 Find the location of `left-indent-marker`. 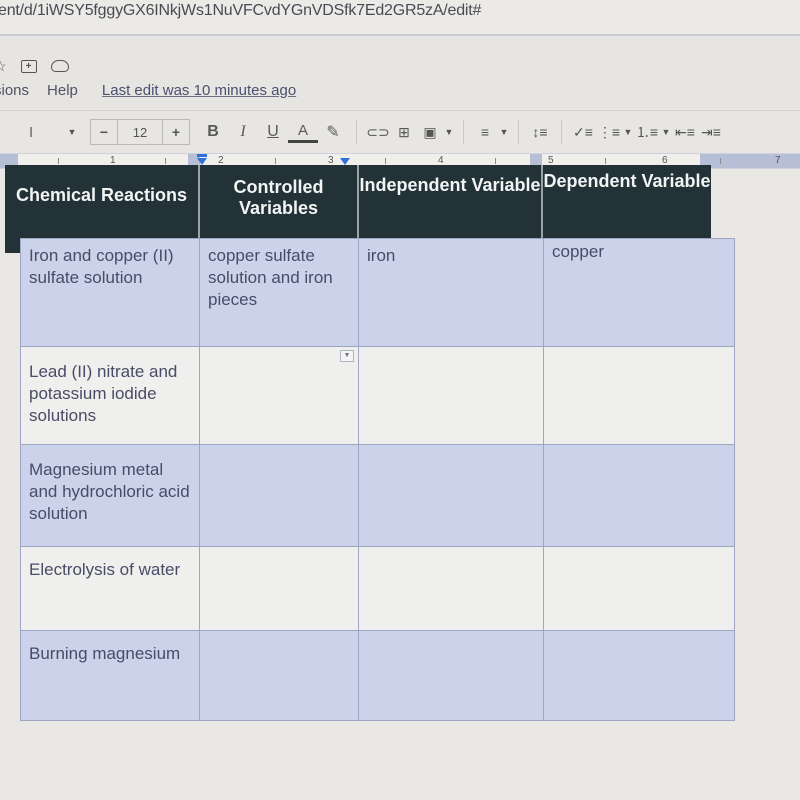

left-indent-marker is located at coordinates (202, 161).